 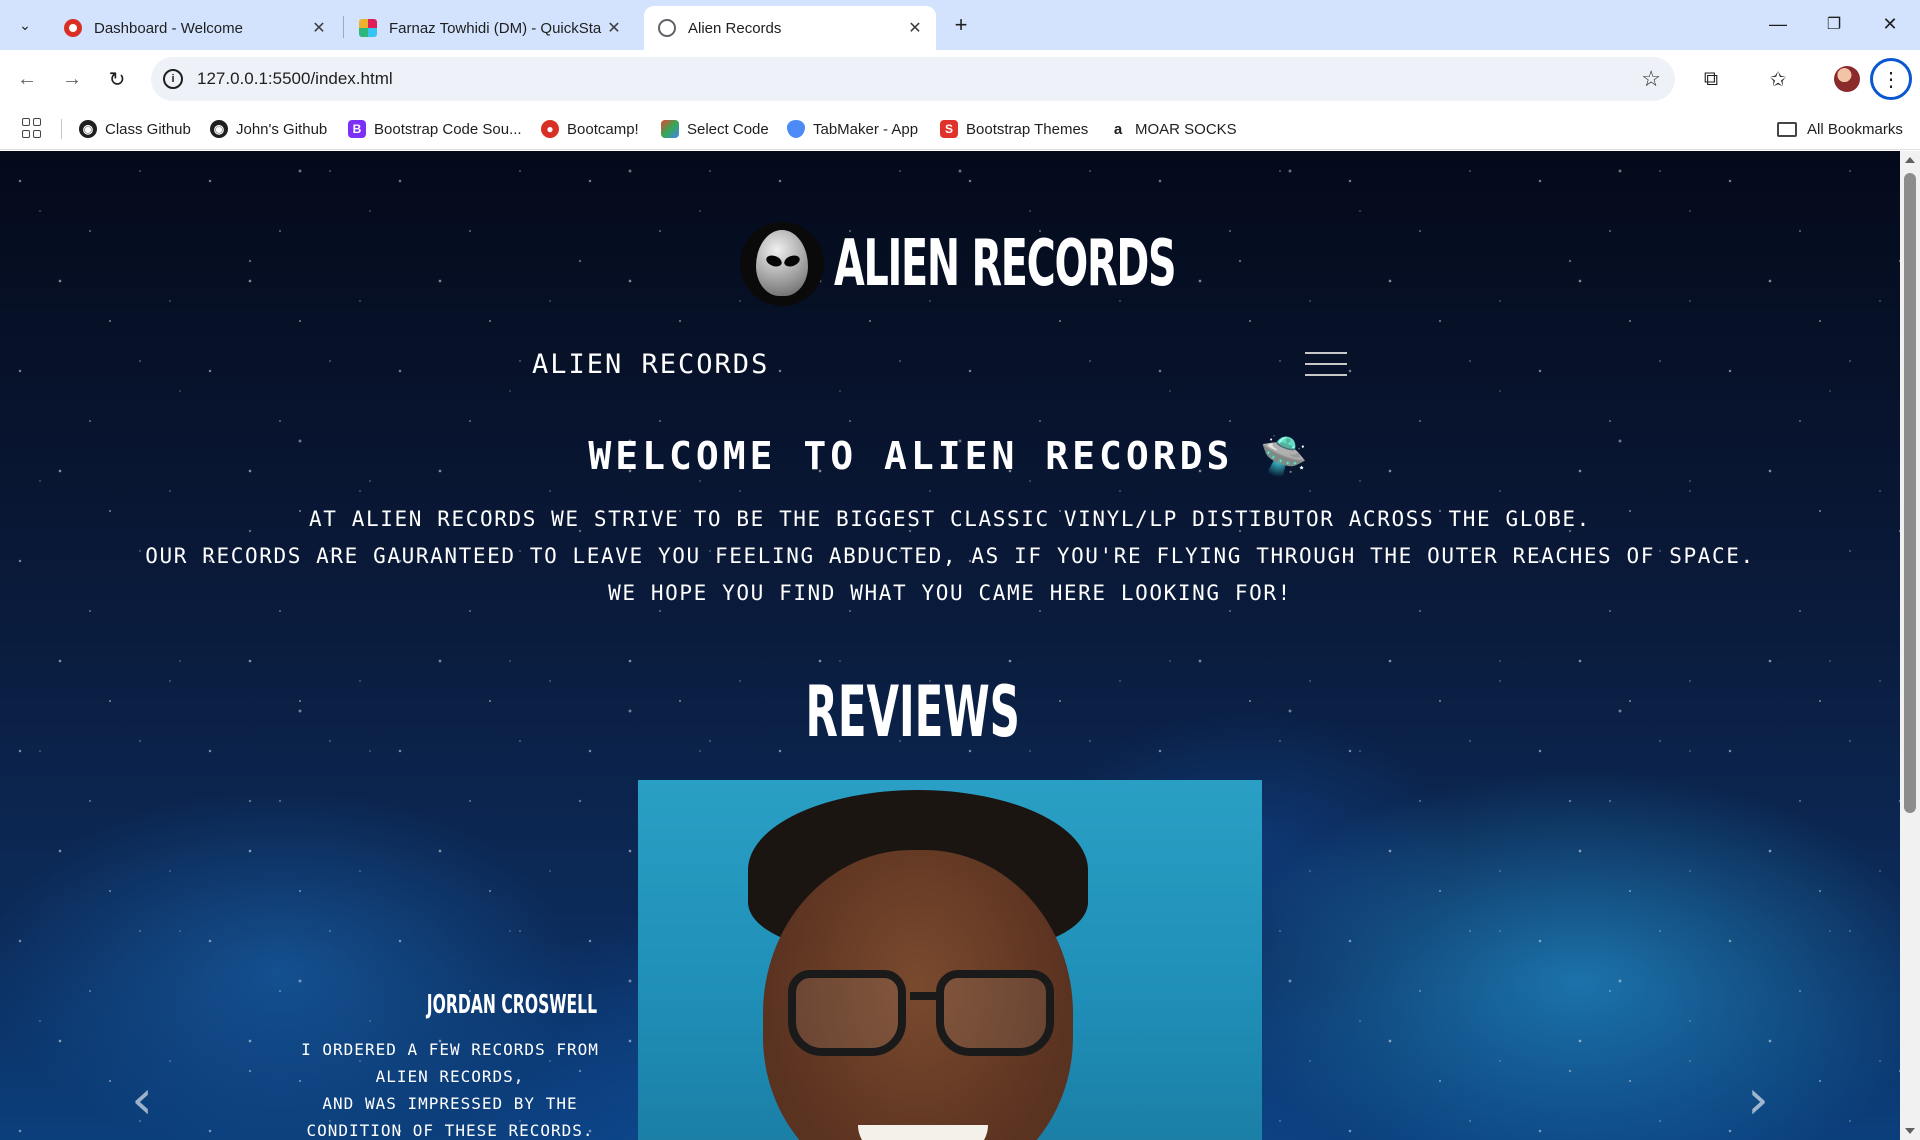 I want to click on extensions-button: ⧉, so click(x=1711, y=79).